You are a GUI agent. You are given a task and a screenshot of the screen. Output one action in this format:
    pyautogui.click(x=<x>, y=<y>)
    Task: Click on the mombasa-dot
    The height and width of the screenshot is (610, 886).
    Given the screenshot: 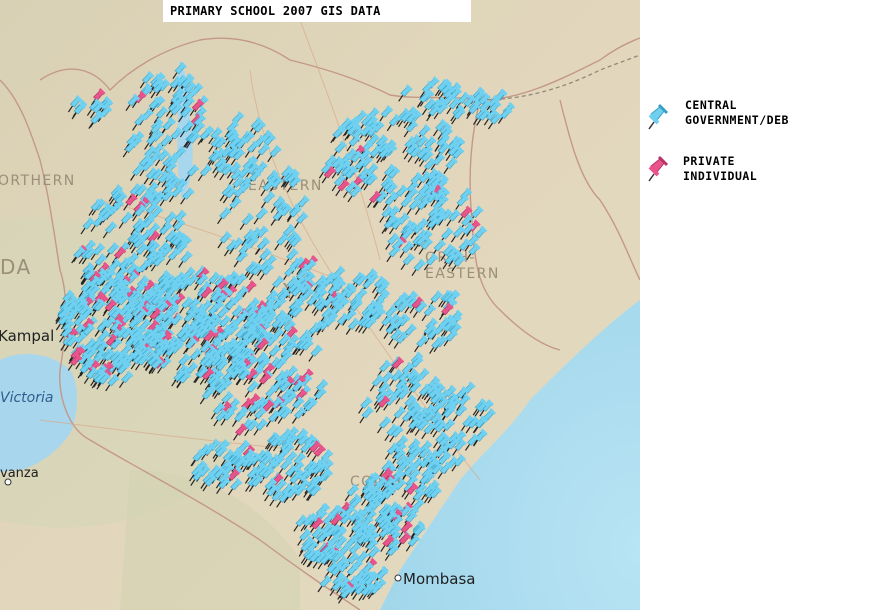 What is the action you would take?
    pyautogui.click(x=398, y=578)
    